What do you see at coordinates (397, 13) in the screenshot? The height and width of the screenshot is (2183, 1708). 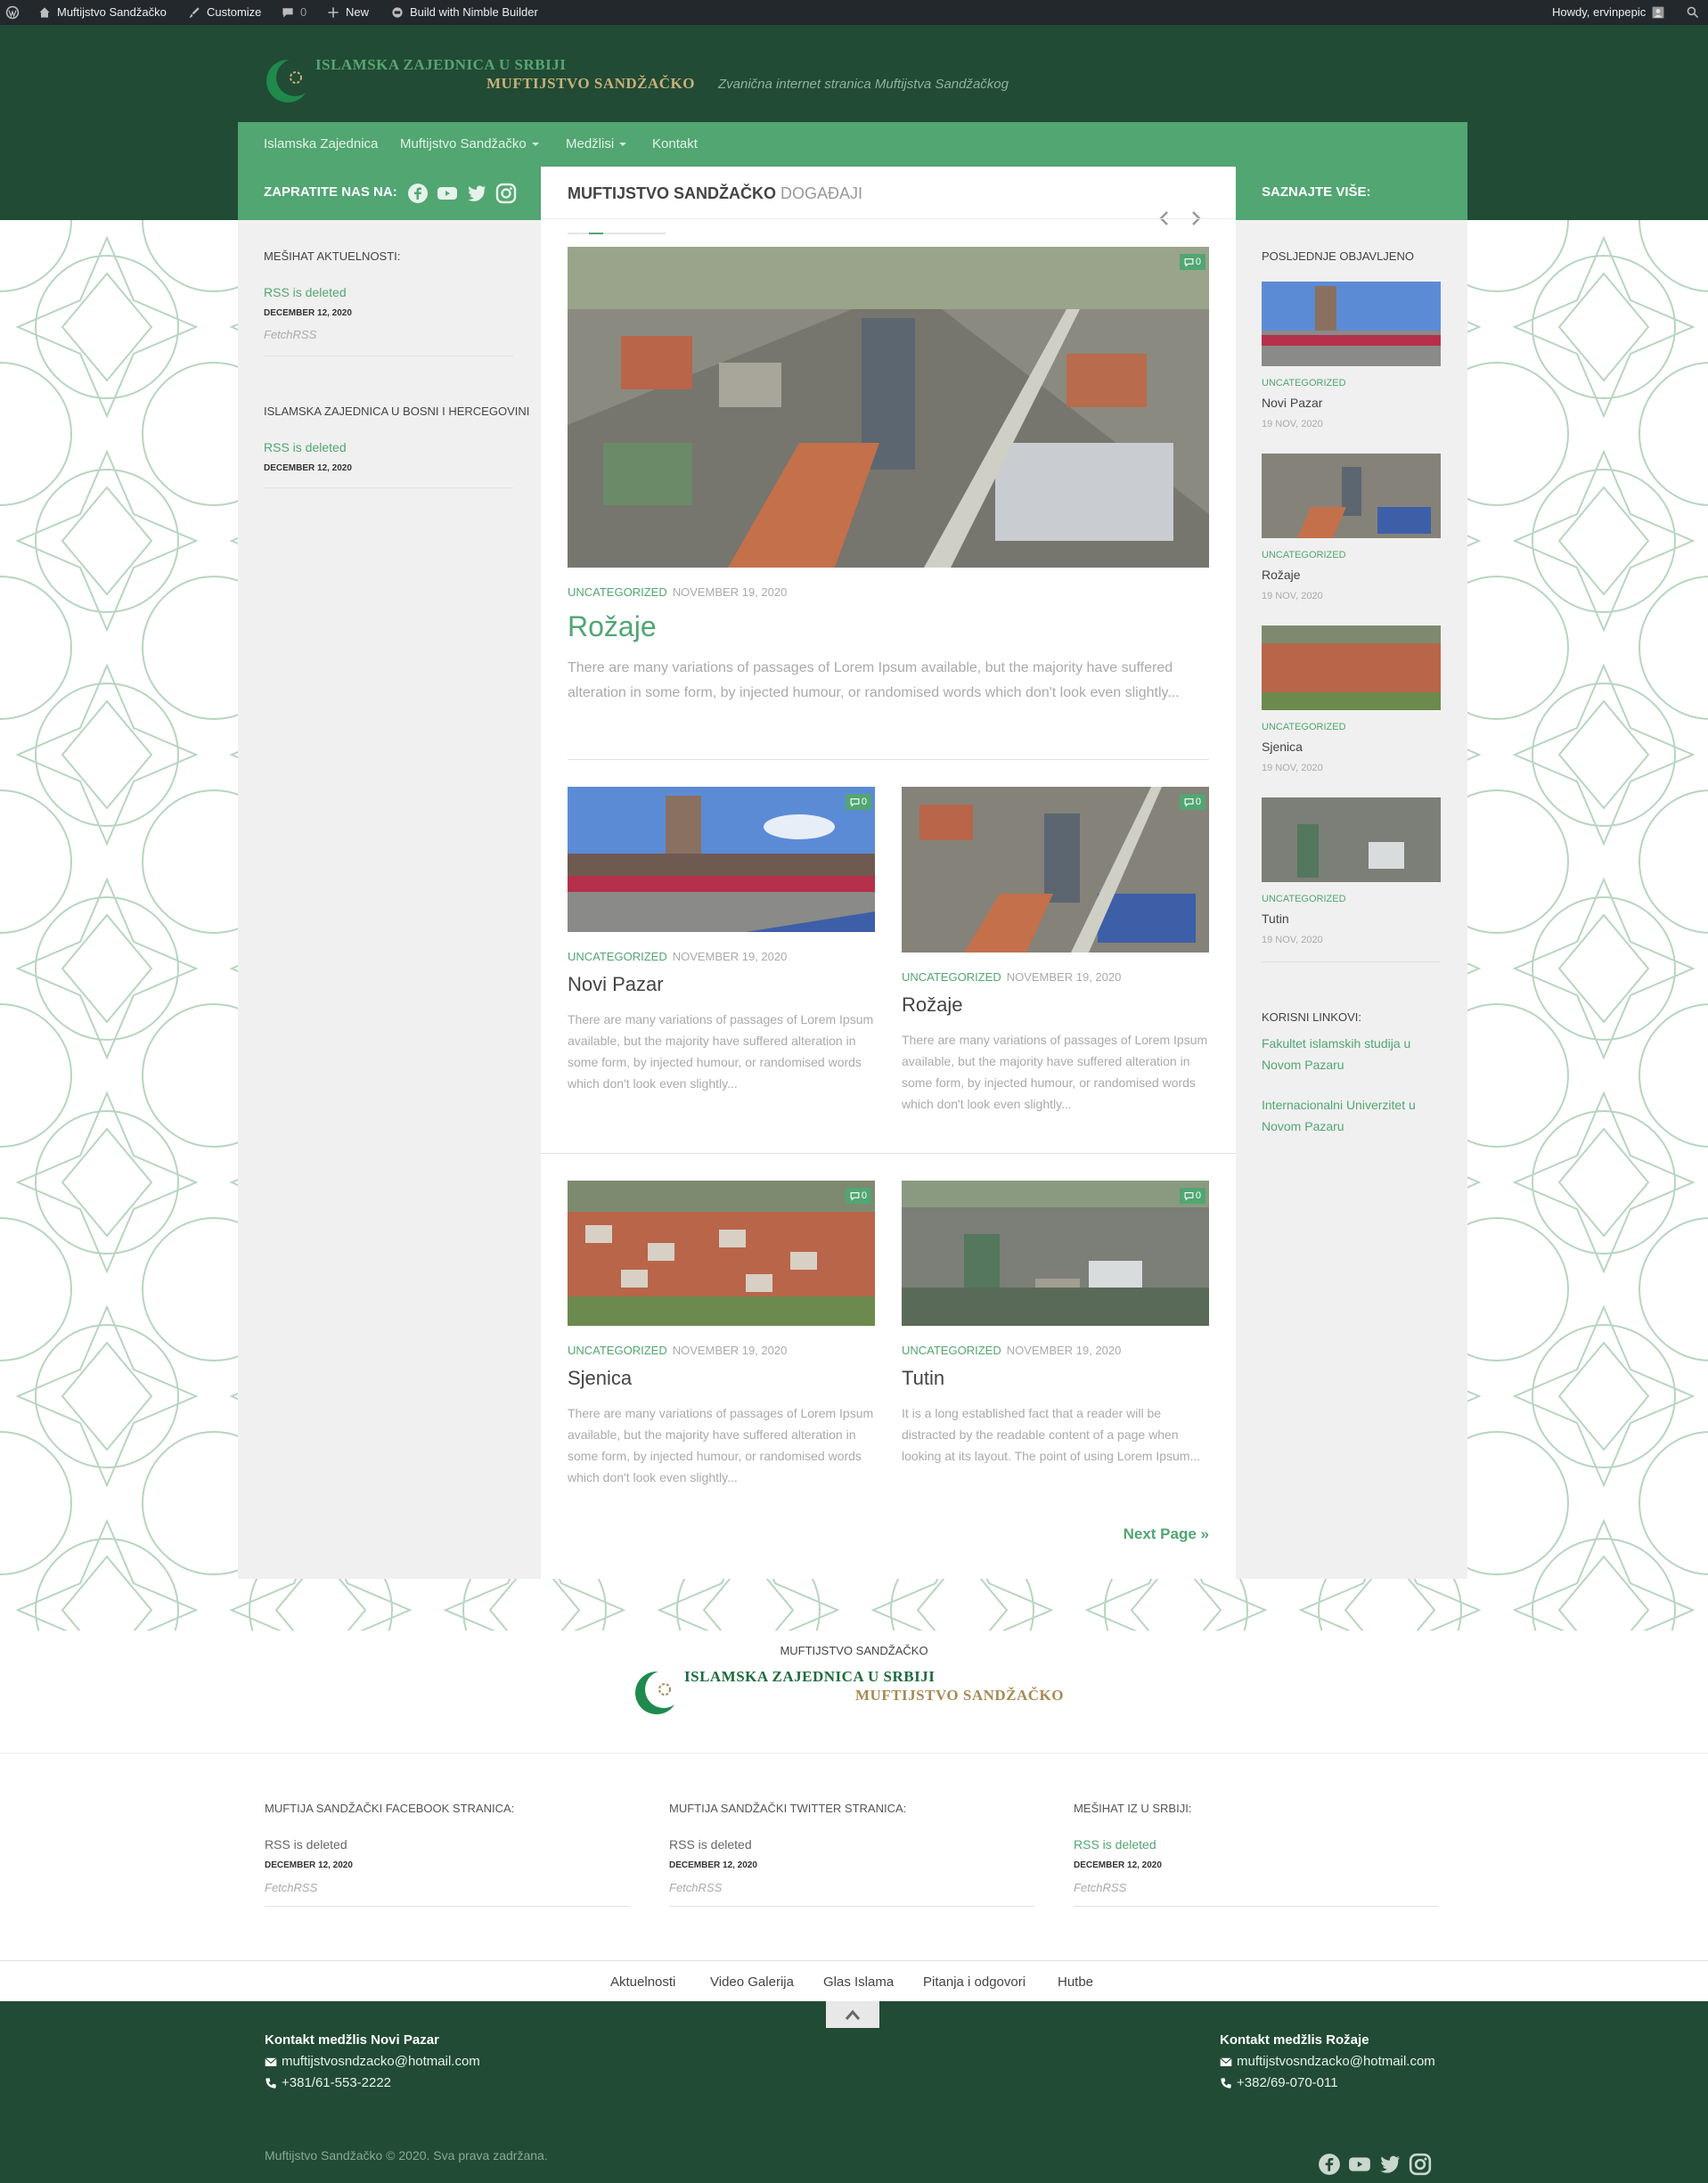 I see `nimble-icon` at bounding box center [397, 13].